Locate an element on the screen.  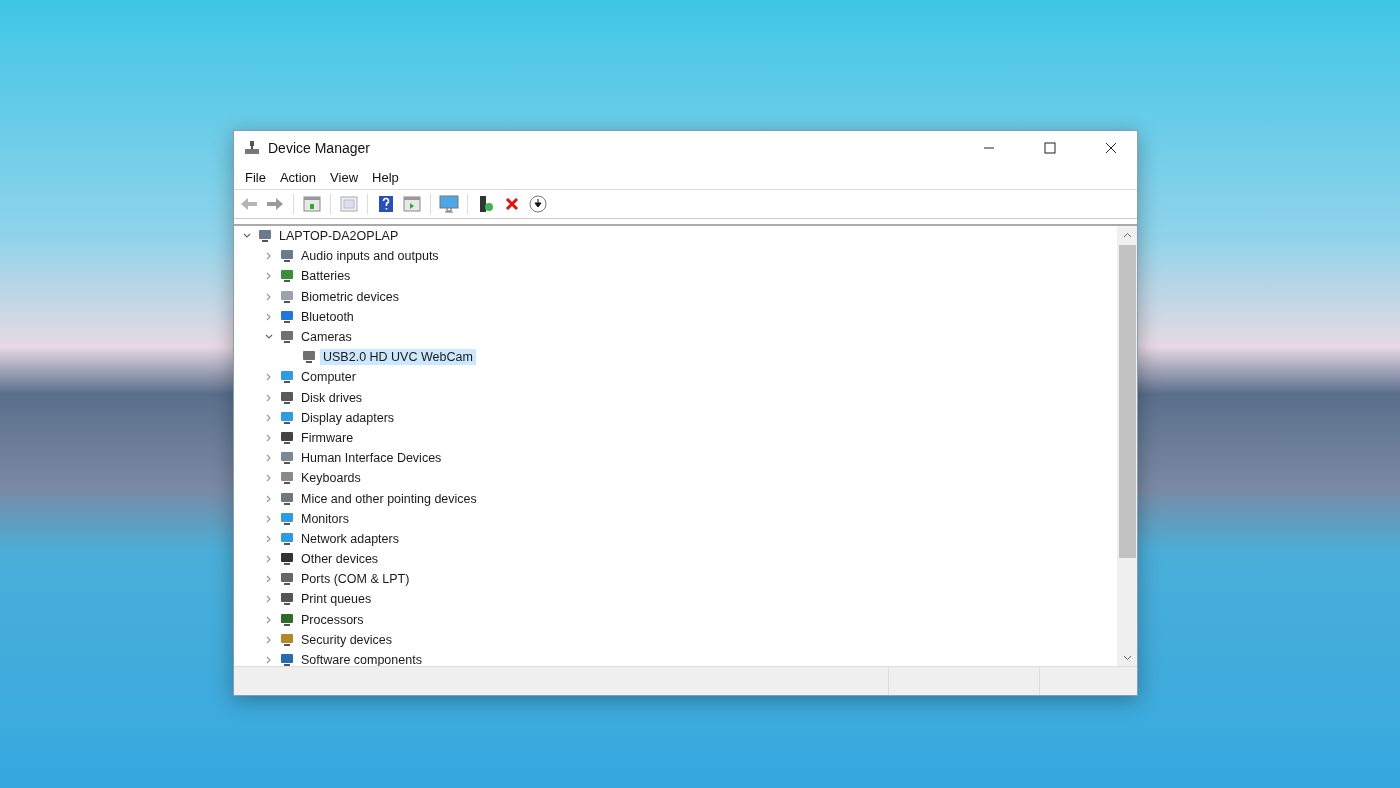
tree-item: Human Interface Devices is located at coordinates (371, 458).